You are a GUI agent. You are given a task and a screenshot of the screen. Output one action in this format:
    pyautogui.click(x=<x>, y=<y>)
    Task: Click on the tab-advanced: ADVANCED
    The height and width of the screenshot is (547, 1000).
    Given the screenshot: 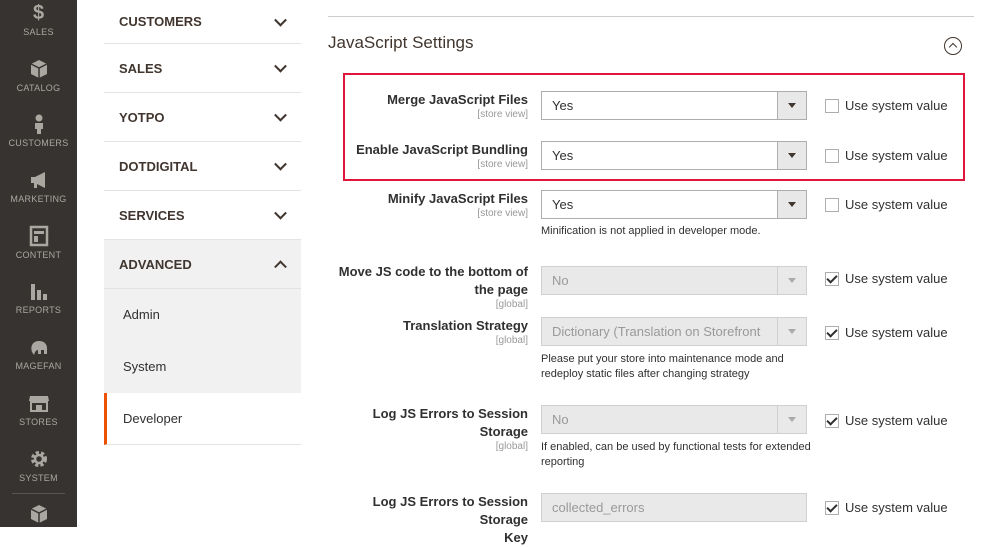 What is the action you would take?
    pyautogui.click(x=202, y=264)
    